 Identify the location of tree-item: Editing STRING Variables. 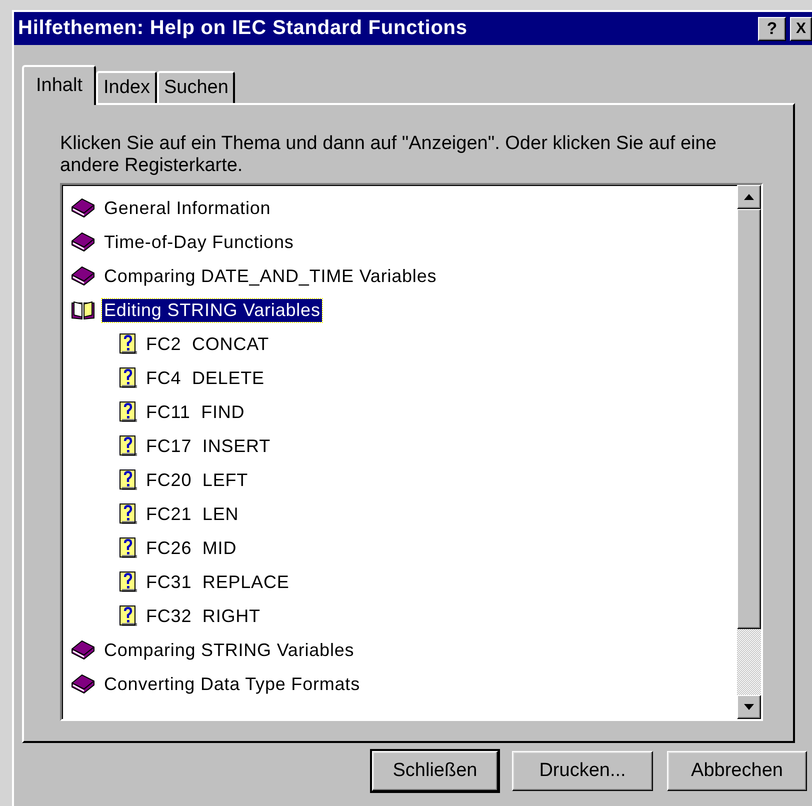
(212, 310).